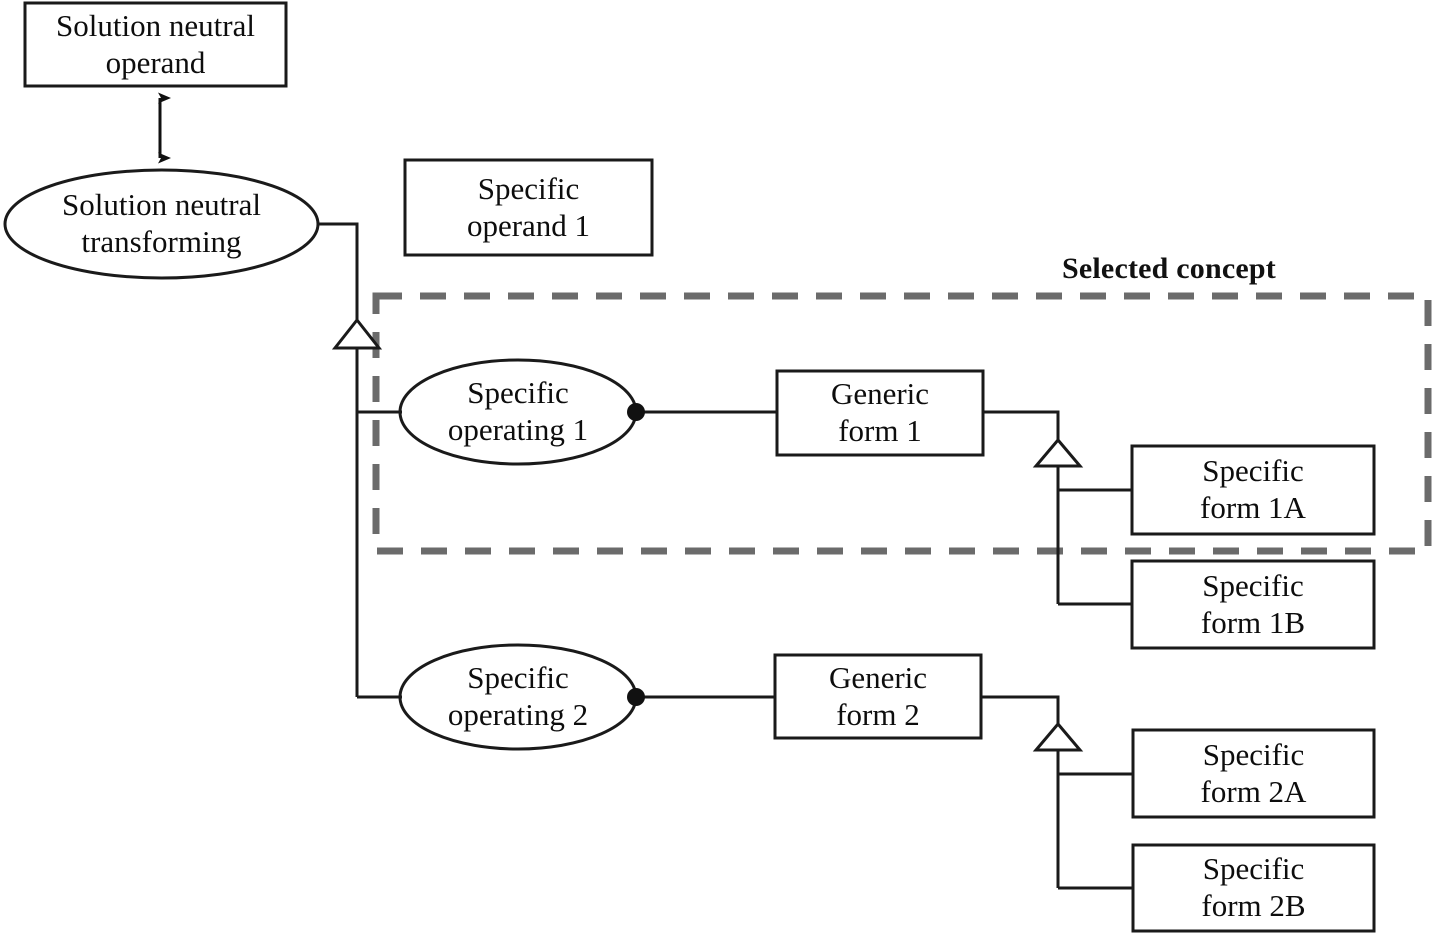 This screenshot has height=937, width=1436. Describe the element at coordinates (518, 412) in the screenshot. I see `specific-operating-1-shape` at that location.